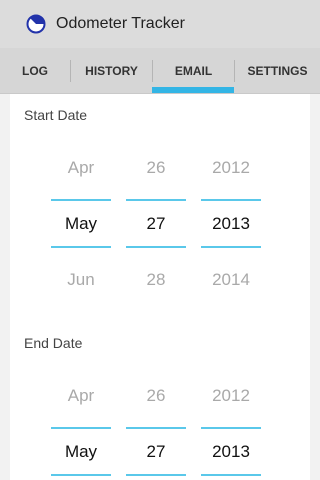 Image resolution: width=320 pixels, height=480 pixels. Describe the element at coordinates (156, 168) in the screenshot. I see `start-day-prev: 26` at that location.